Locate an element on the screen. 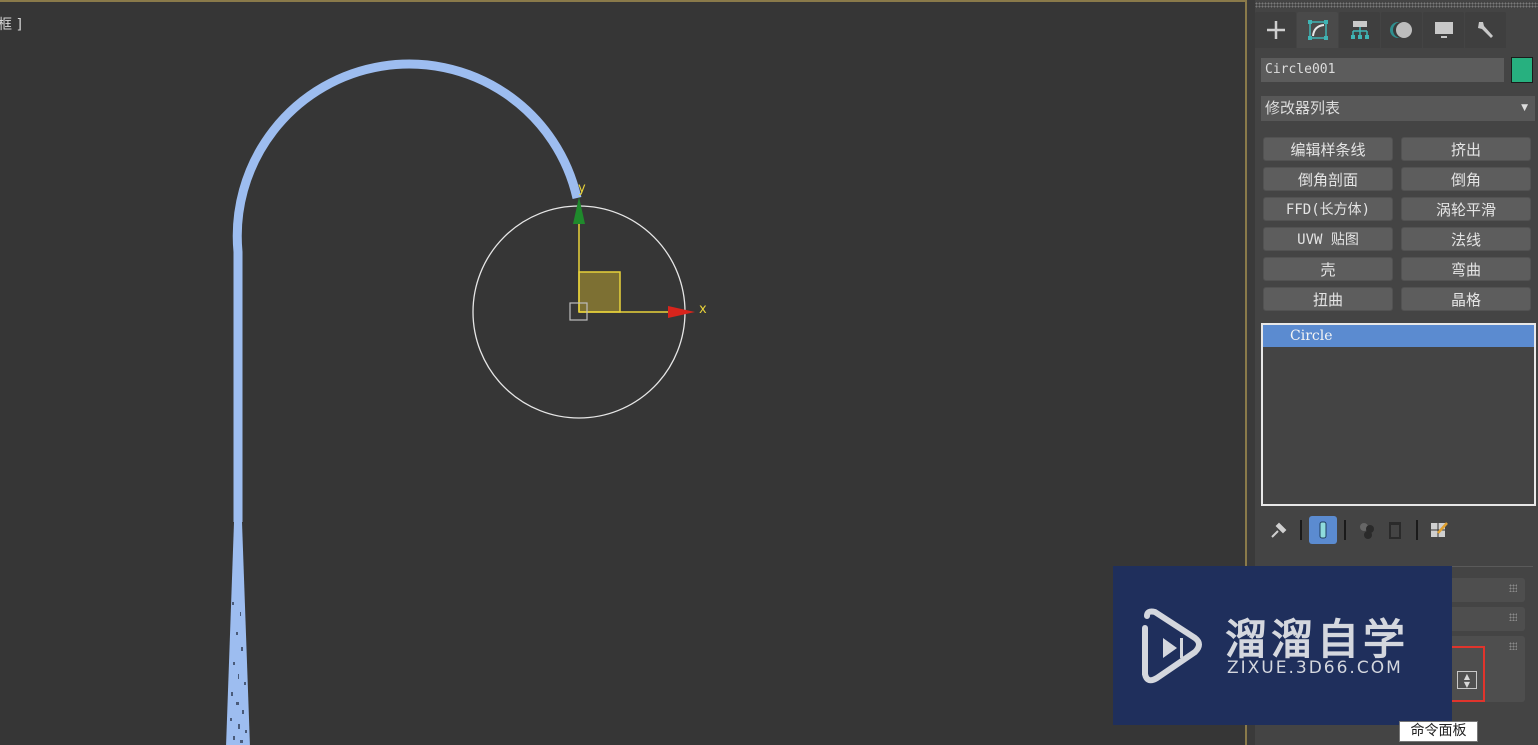  tab-hierarchy is located at coordinates (1359, 30).